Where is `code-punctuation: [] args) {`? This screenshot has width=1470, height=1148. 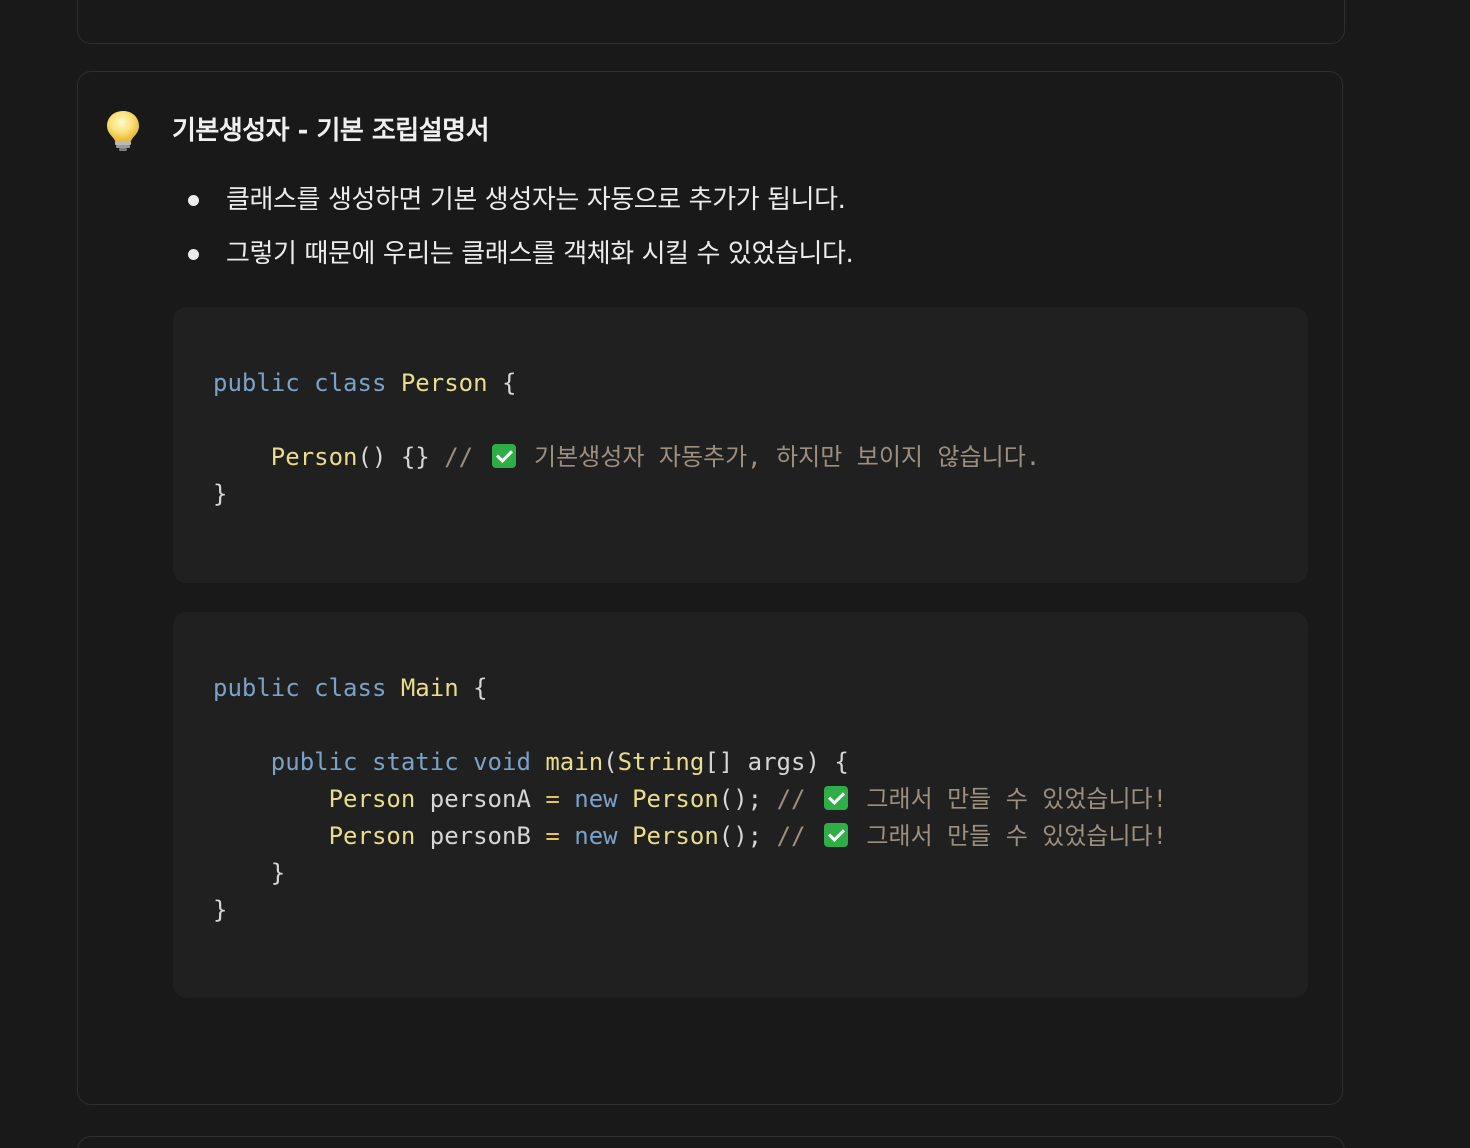
code-punctuation: [] args) { is located at coordinates (776, 762).